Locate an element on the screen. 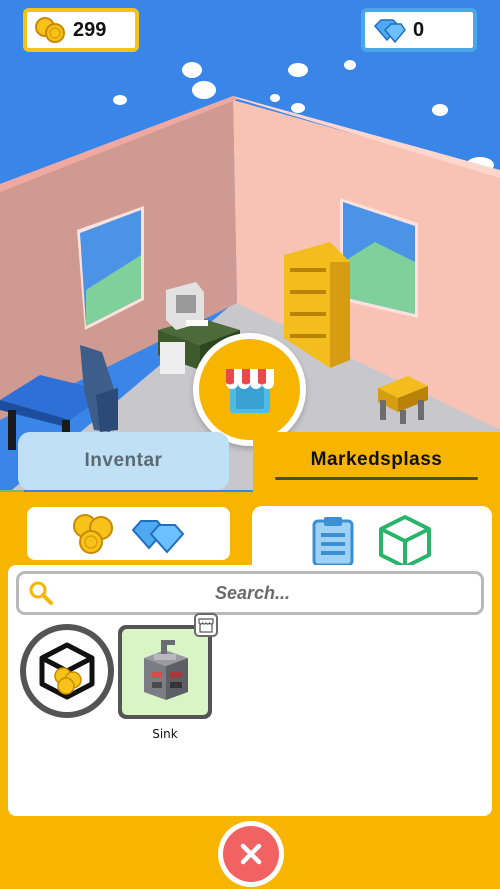  cube-icon is located at coordinates (405, 542).